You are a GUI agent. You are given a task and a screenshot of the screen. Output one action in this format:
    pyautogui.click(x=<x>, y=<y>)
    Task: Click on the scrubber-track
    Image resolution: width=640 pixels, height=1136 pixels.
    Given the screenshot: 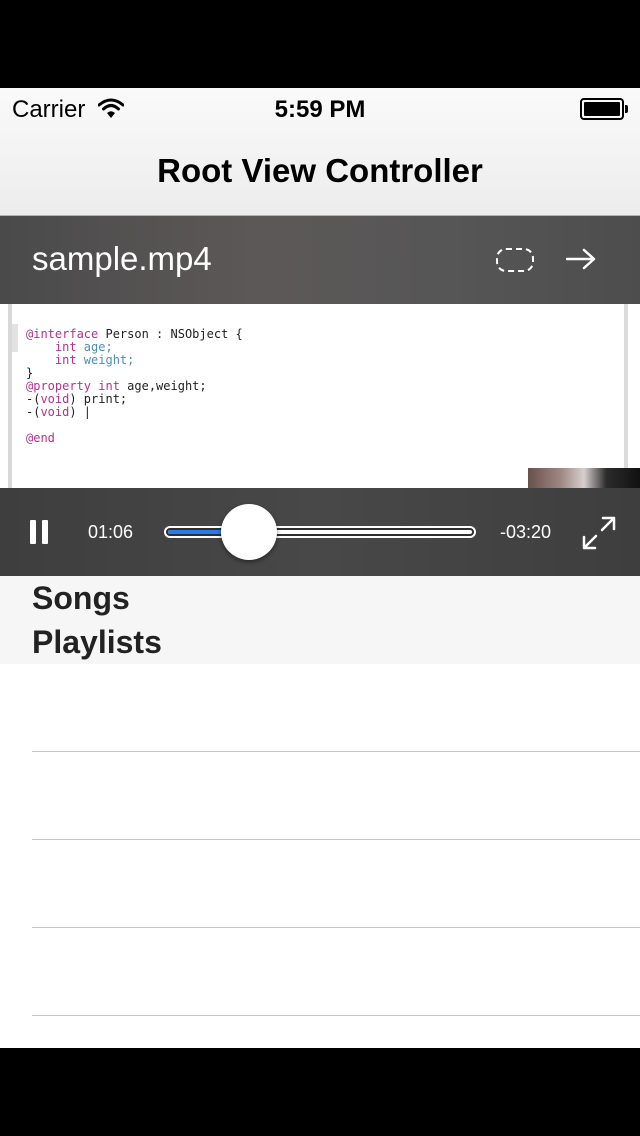 What is the action you would take?
    pyautogui.click(x=320, y=532)
    